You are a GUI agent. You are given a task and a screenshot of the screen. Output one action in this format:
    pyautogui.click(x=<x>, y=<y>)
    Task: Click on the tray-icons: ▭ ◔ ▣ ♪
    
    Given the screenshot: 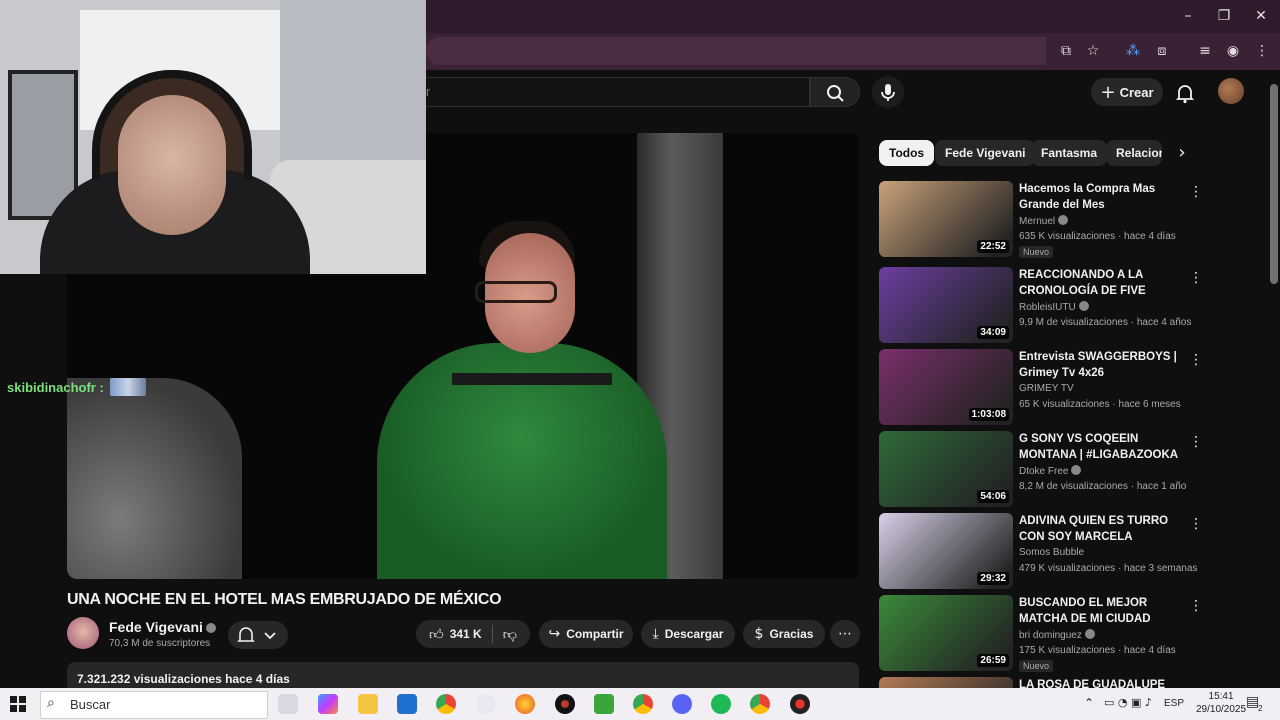 What is the action you would take?
    pyautogui.click(x=1128, y=702)
    